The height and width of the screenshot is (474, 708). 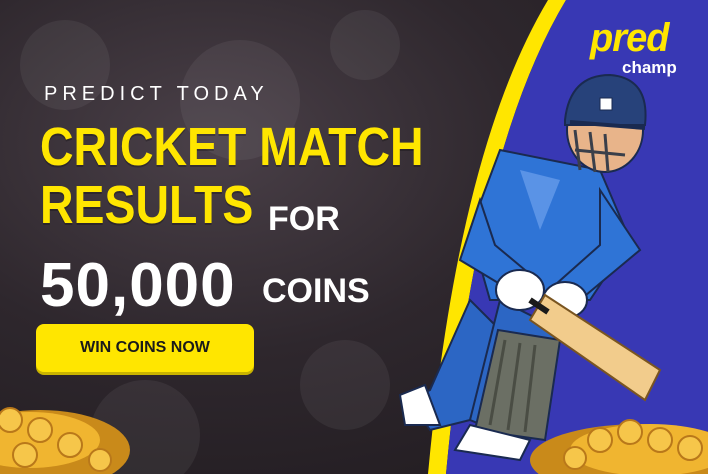 I want to click on coin-amount: 50,000, so click(x=138, y=285).